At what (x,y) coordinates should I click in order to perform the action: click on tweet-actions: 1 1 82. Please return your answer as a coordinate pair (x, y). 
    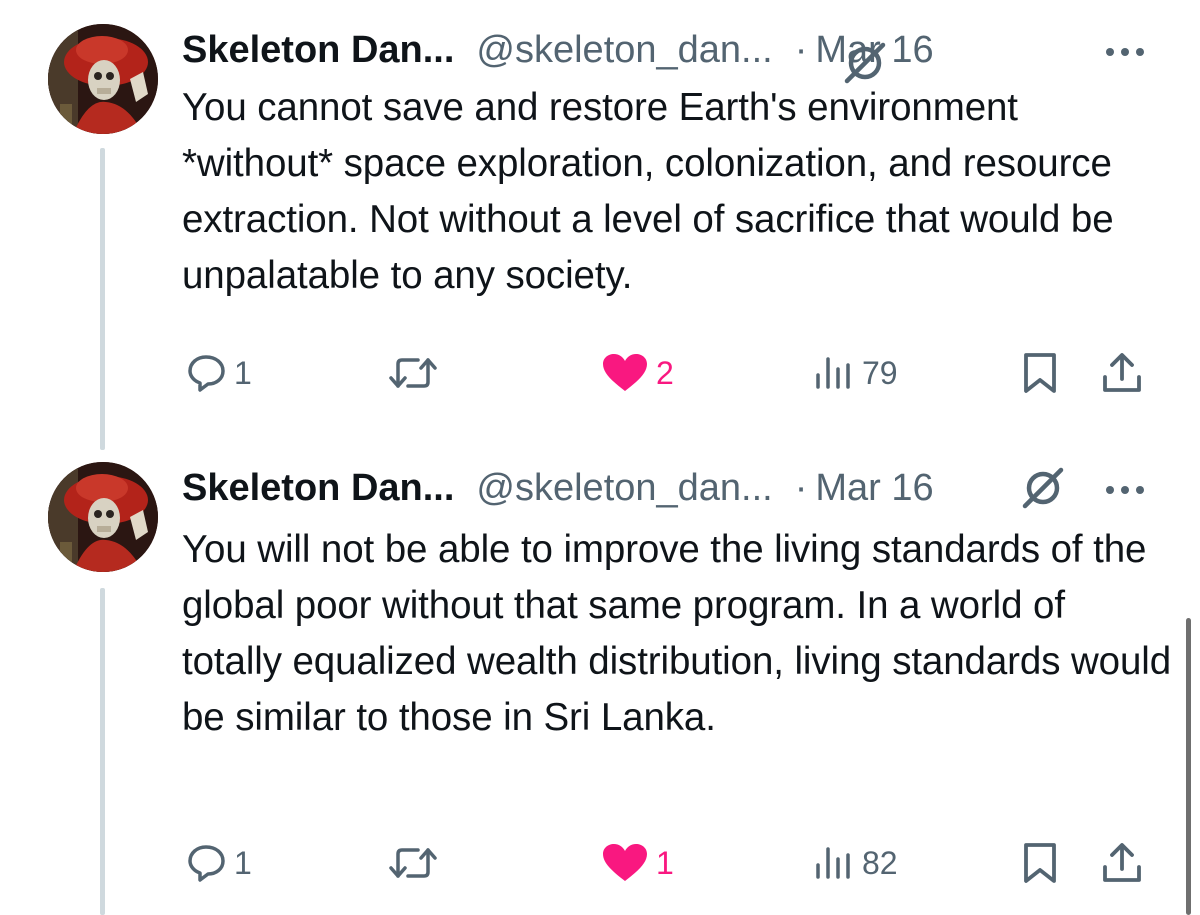
    Looking at the image, I should click on (600, 863).